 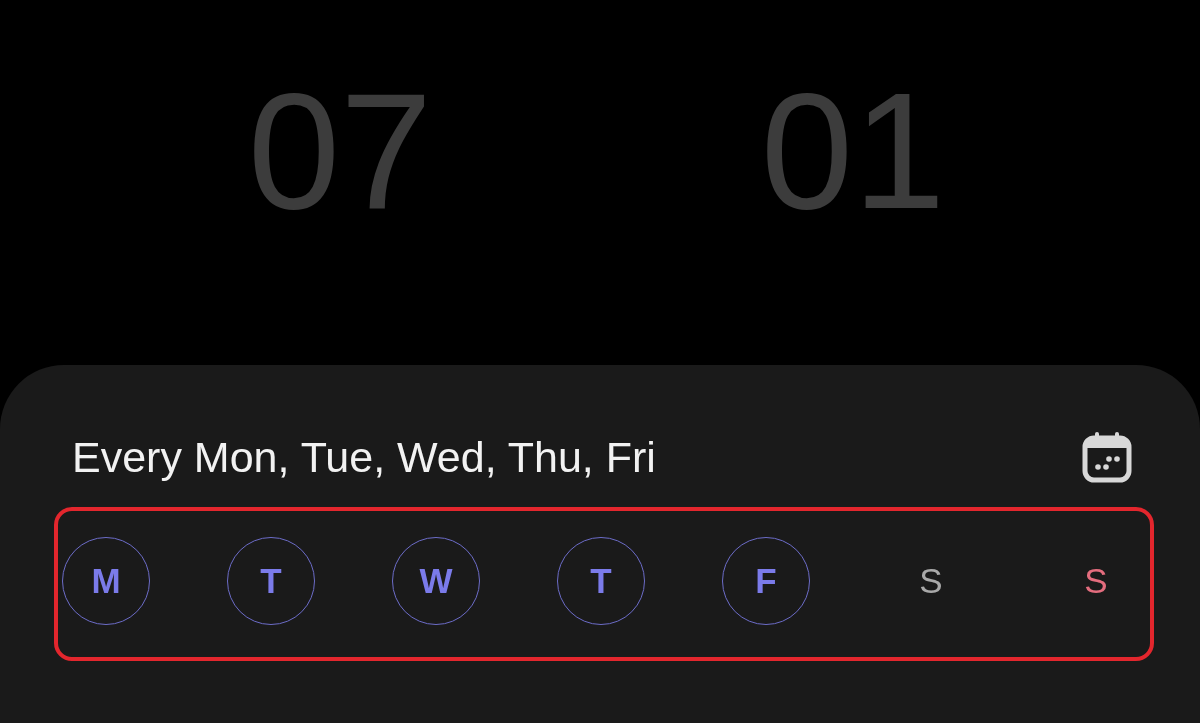 I want to click on calendar-icon, so click(x=1107, y=457).